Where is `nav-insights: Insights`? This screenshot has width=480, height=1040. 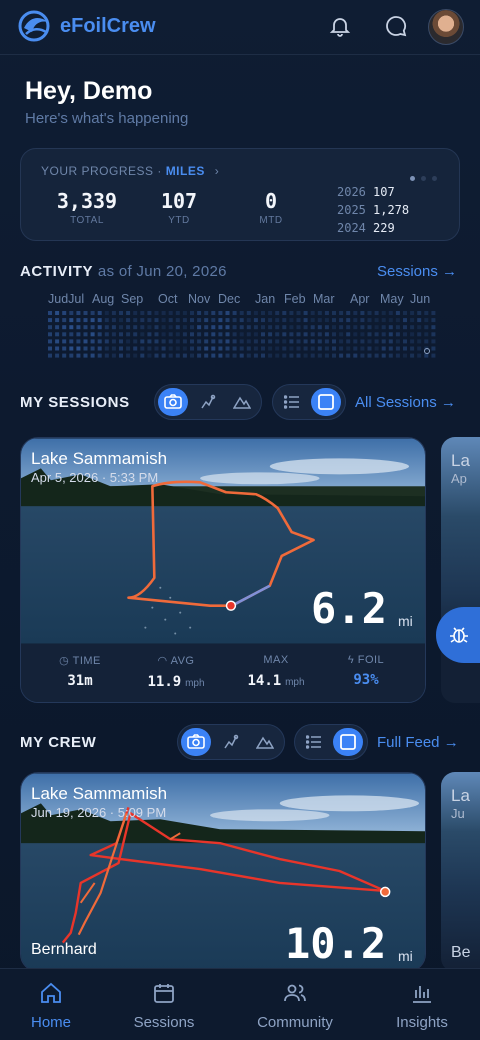 nav-insights: Insights is located at coordinates (422, 1006).